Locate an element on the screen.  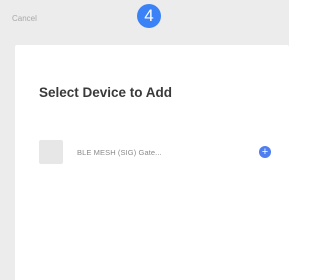
sheet-title: Select Device to Add is located at coordinates (106, 92).